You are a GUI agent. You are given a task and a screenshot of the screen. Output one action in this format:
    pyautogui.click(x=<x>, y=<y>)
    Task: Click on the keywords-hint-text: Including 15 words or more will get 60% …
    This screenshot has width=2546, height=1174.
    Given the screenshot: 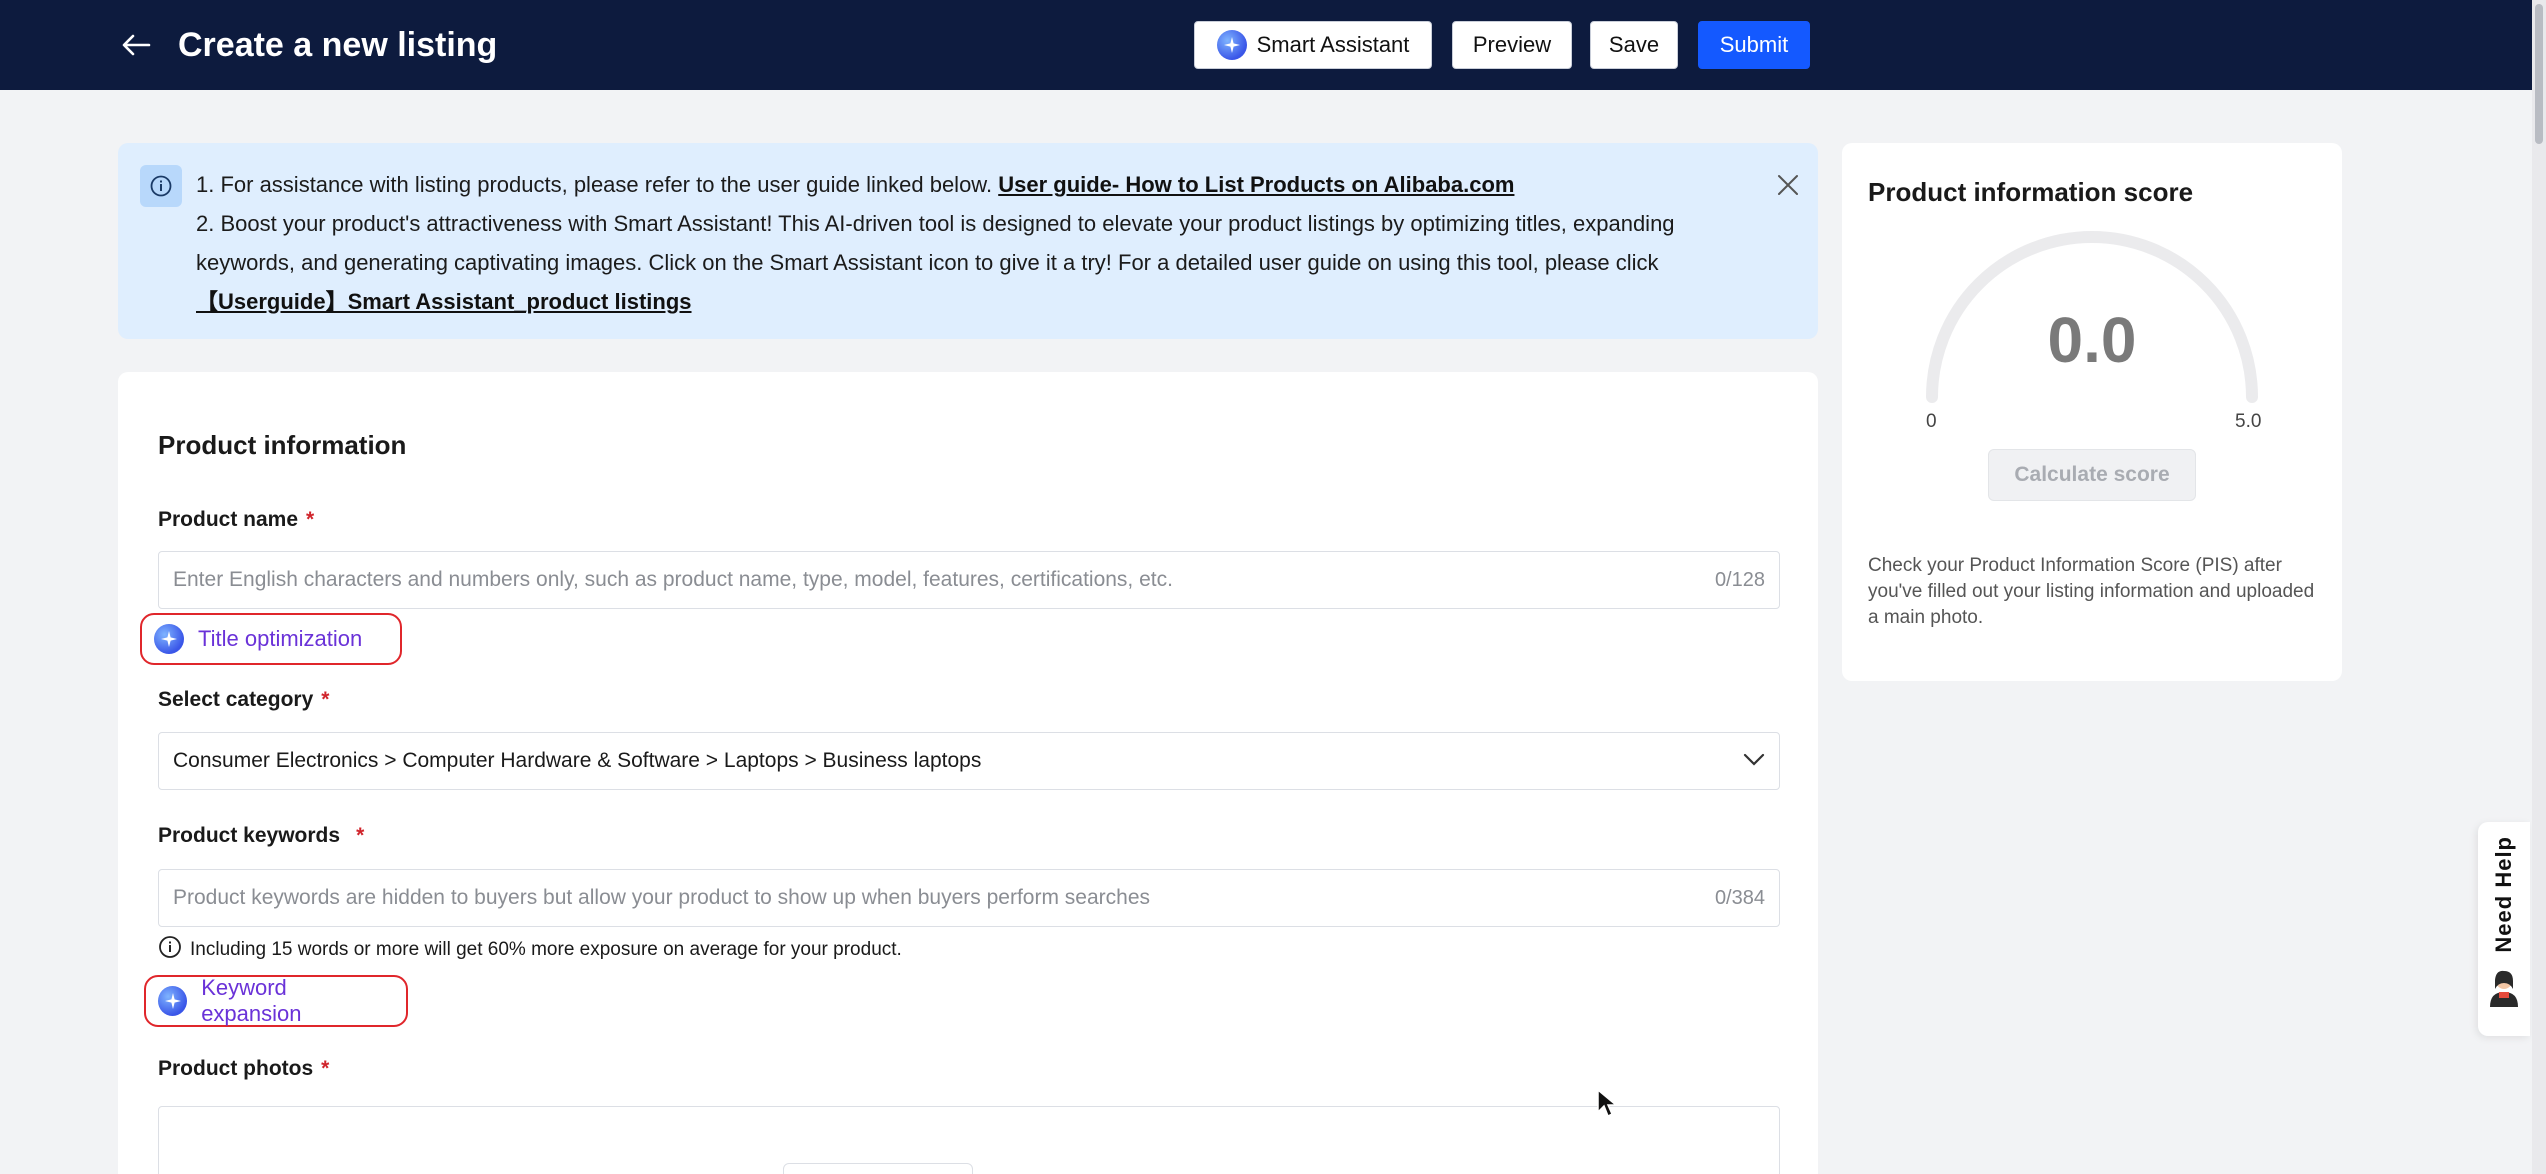 What is the action you would take?
    pyautogui.click(x=546, y=949)
    